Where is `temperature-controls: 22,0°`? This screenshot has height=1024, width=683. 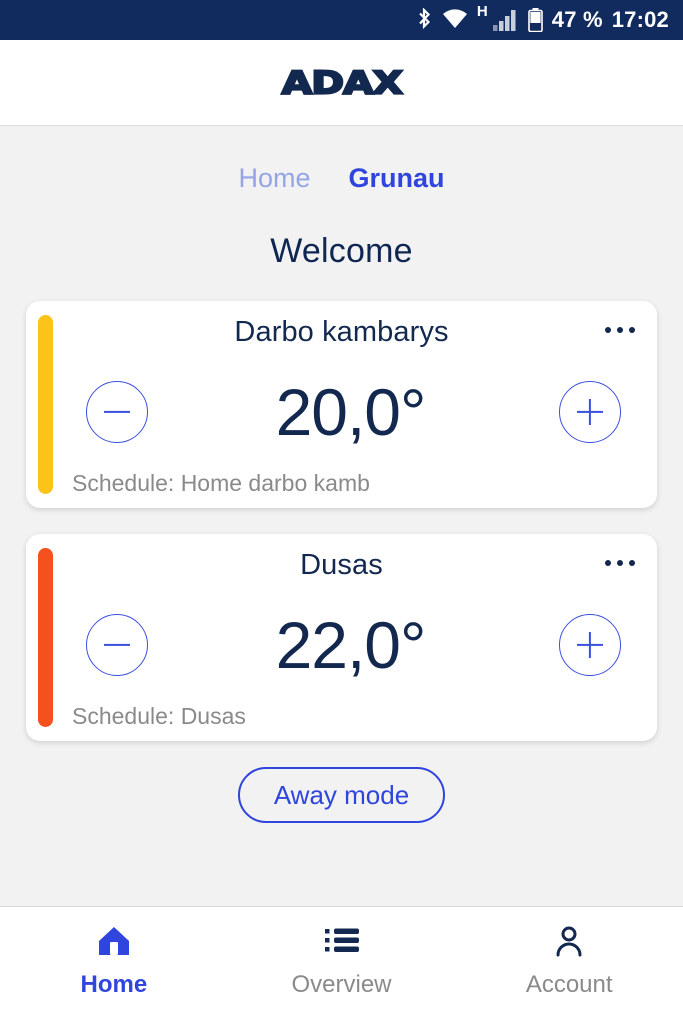
temperature-controls: 22,0° is located at coordinates (341, 645).